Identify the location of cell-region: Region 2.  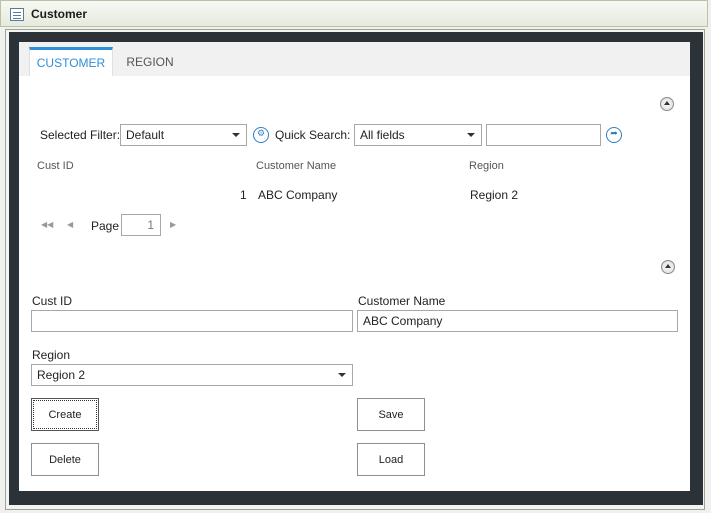
(494, 195).